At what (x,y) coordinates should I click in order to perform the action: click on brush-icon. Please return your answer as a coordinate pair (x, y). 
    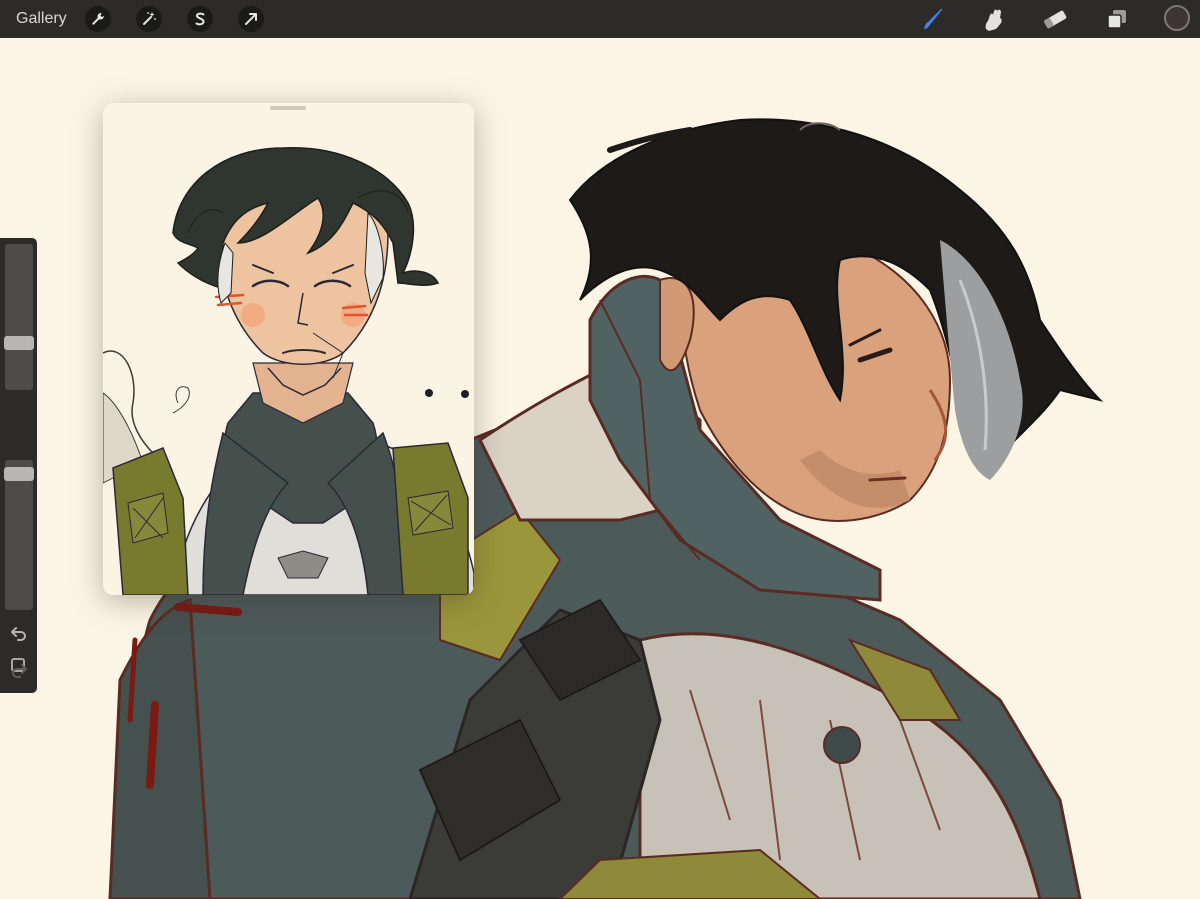
    Looking at the image, I should click on (933, 18).